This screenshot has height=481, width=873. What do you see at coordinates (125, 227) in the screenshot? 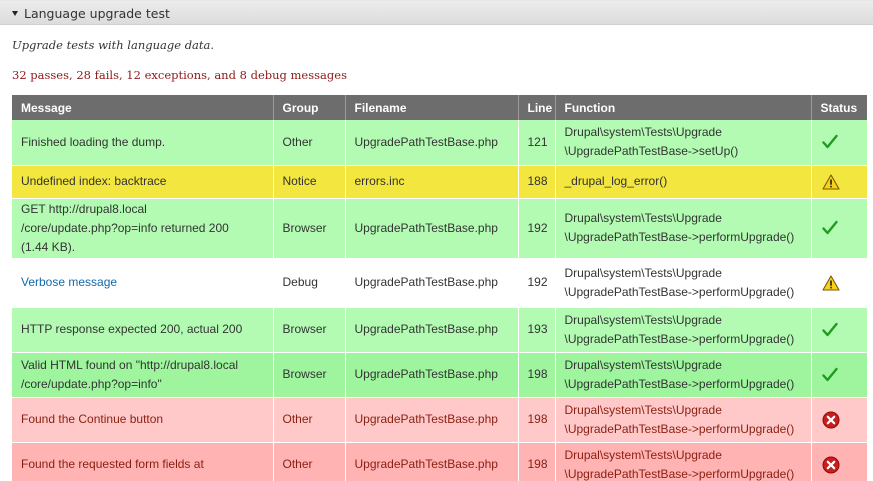
I see `message-line: /core/update.php?op=info returned 200` at bounding box center [125, 227].